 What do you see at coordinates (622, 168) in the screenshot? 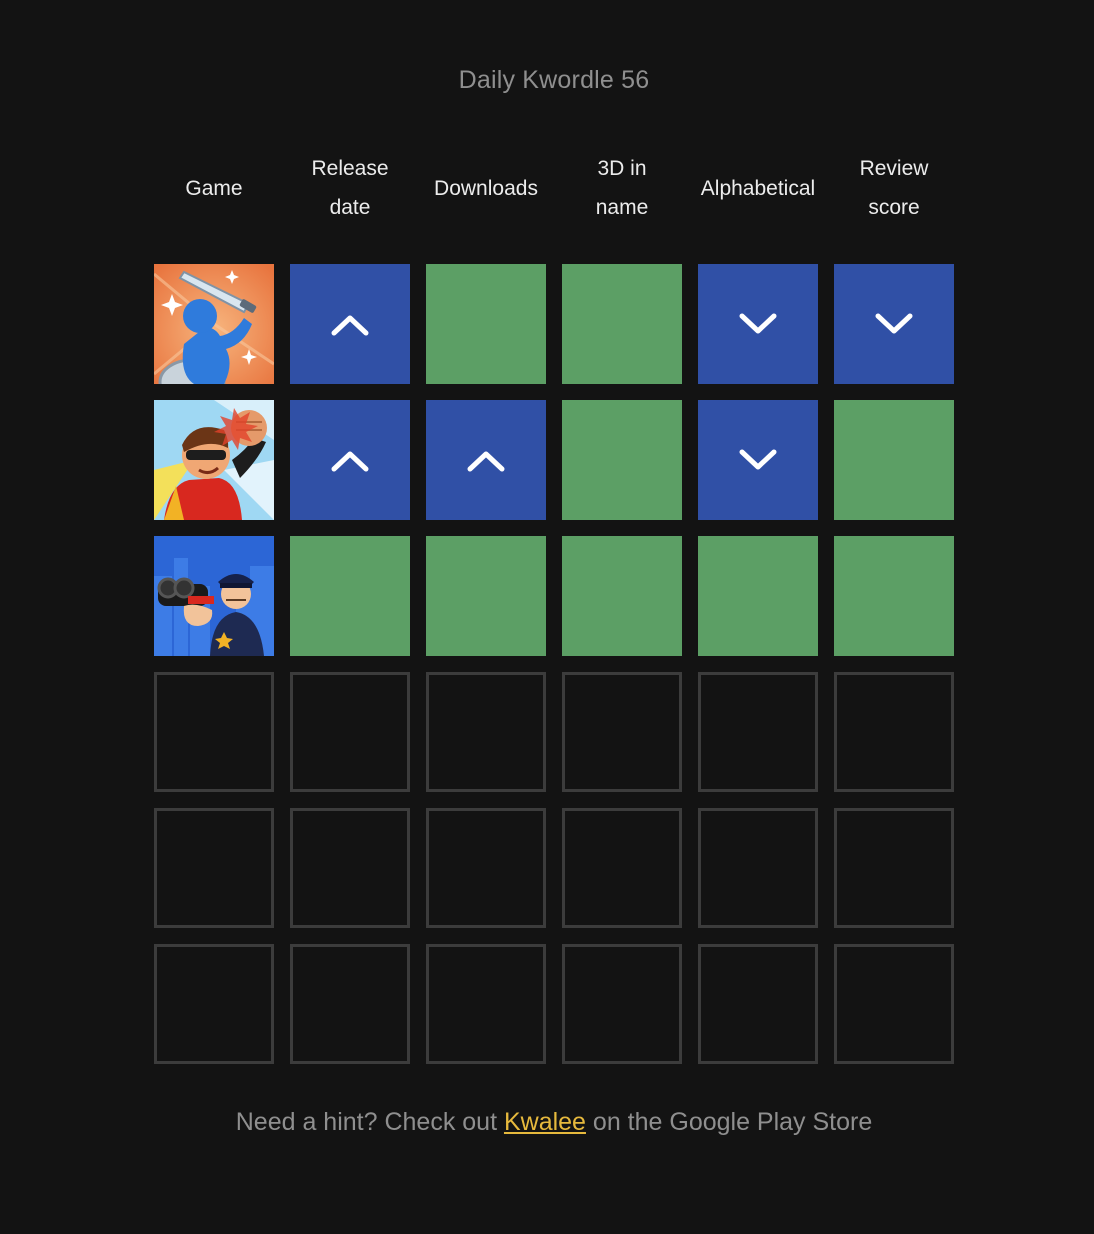
I see `header-line: 3D in` at bounding box center [622, 168].